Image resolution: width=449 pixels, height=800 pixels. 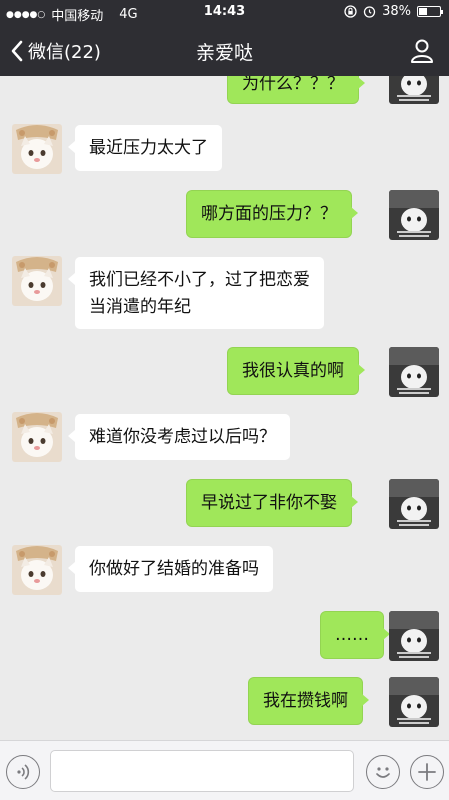 What do you see at coordinates (224, 13) in the screenshot?
I see `status-bar: ●●●●○ 中国移动 4G 14:43 38%` at bounding box center [224, 13].